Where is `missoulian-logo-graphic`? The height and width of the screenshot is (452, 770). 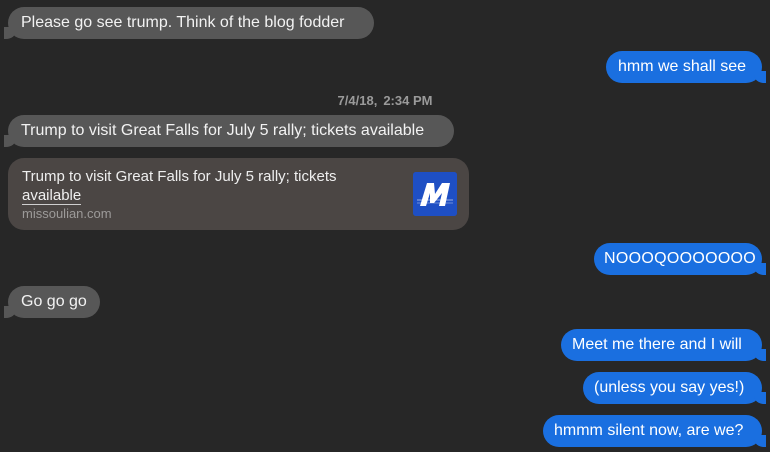 missoulian-logo-graphic is located at coordinates (435, 194).